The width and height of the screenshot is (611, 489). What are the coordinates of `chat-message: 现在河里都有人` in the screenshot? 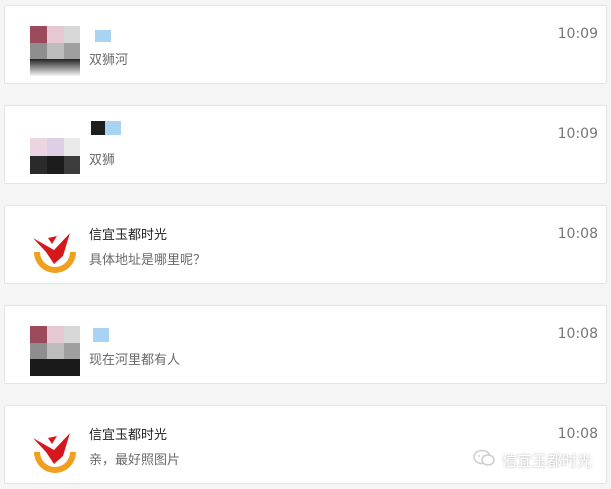 It's located at (135, 360).